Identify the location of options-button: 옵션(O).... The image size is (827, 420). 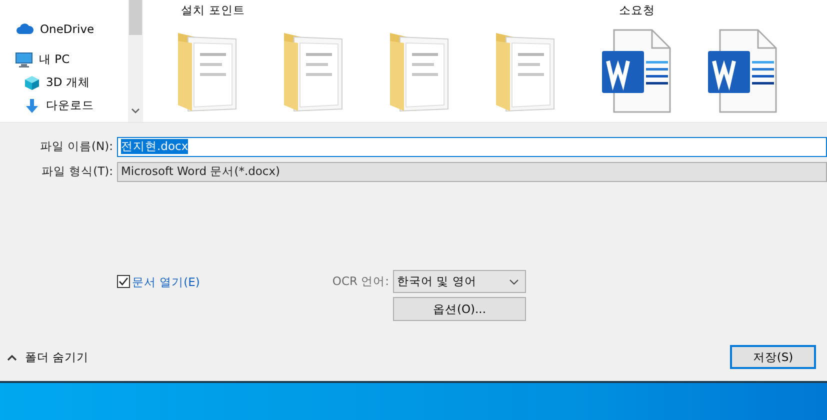
(459, 309).